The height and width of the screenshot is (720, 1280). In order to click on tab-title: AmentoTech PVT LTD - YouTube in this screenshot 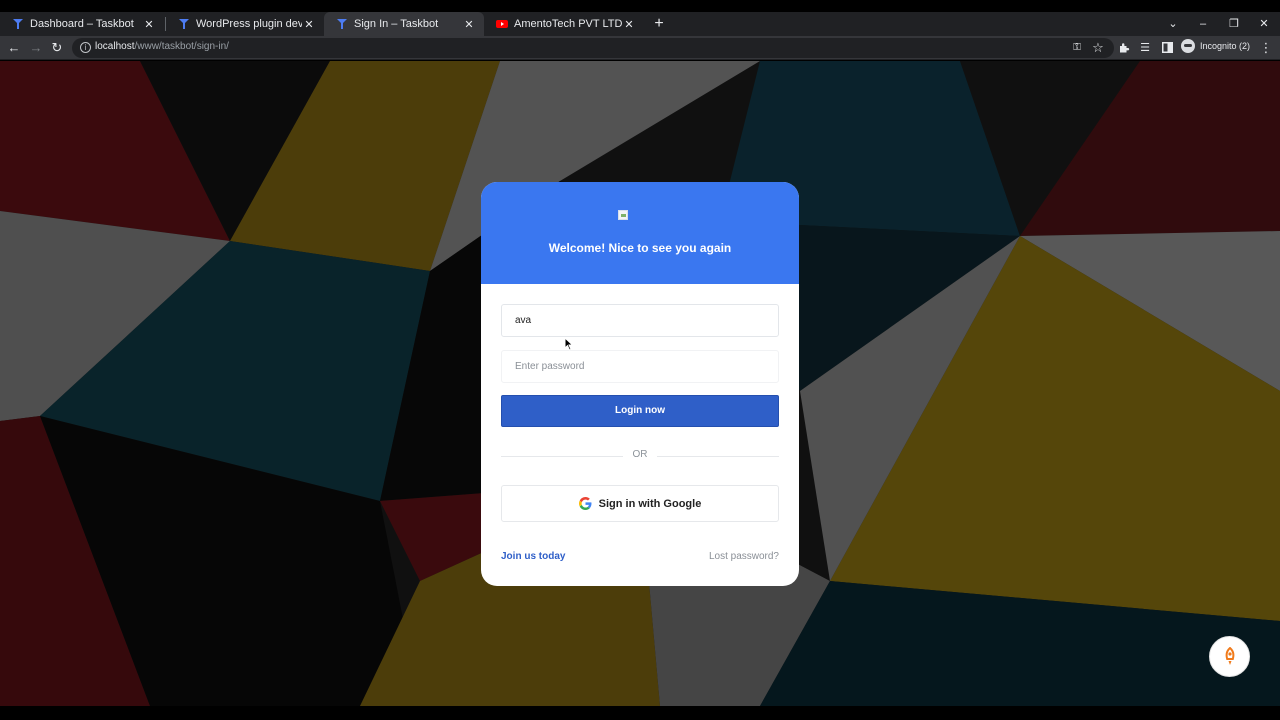, I will do `click(568, 24)`.